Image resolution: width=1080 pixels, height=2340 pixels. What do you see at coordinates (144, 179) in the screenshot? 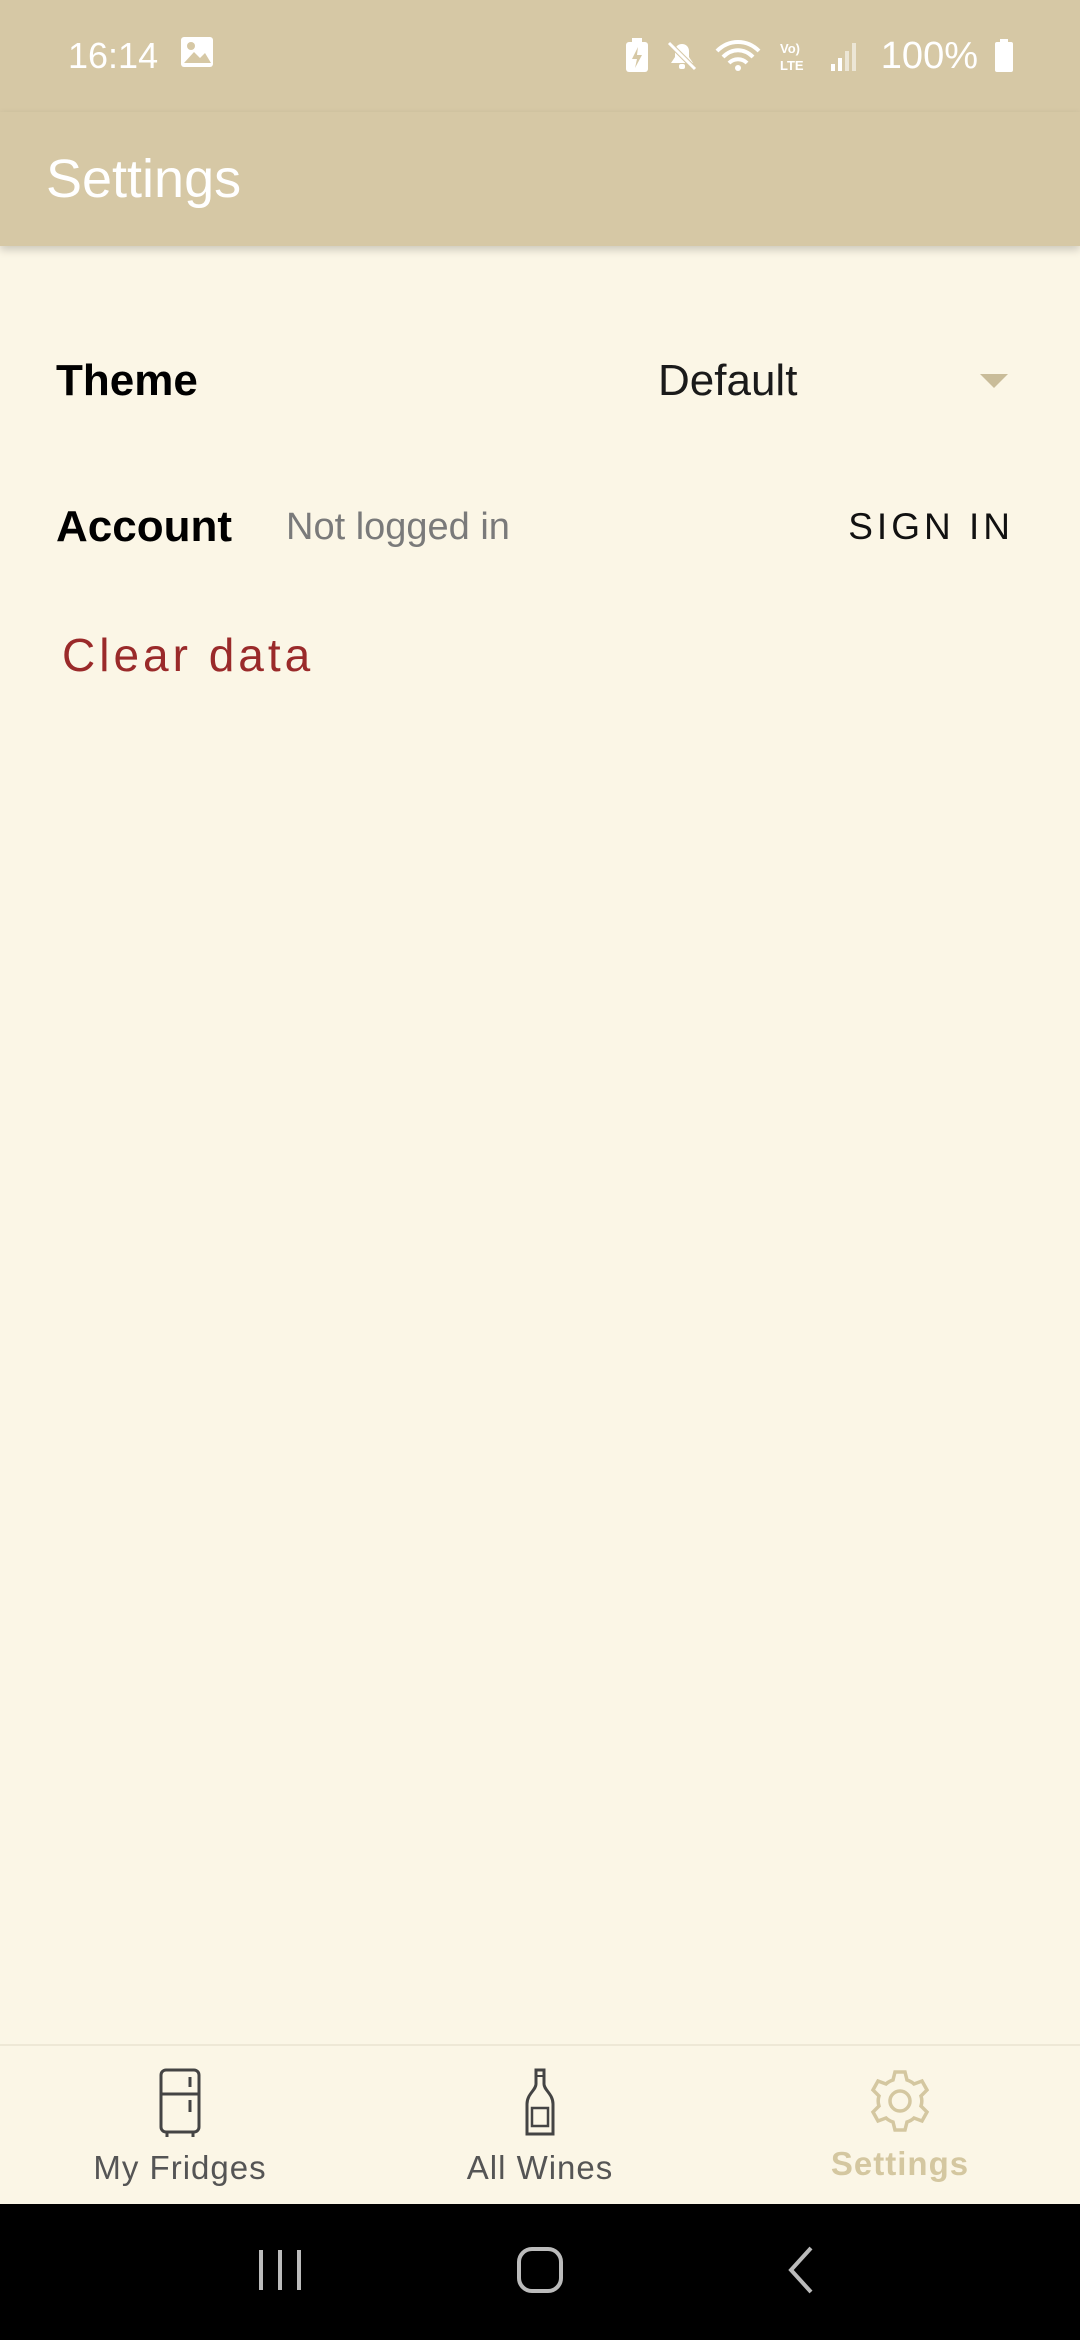
I see `page-title: Settings` at bounding box center [144, 179].